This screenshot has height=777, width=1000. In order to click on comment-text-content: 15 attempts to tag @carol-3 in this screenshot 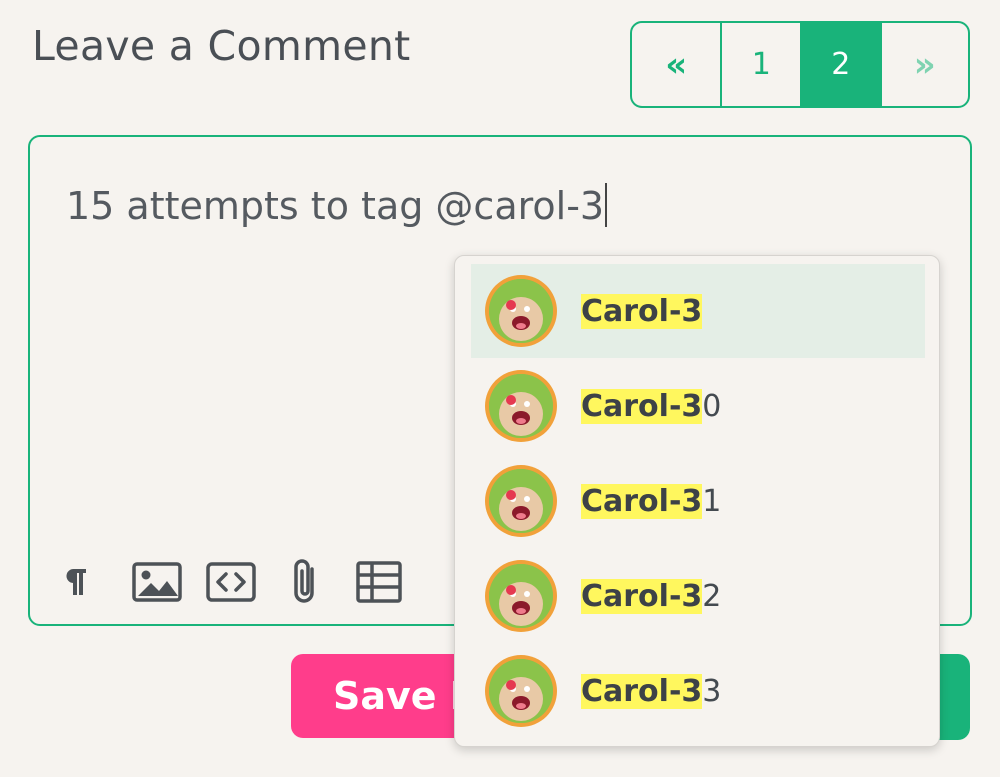, I will do `click(335, 206)`.